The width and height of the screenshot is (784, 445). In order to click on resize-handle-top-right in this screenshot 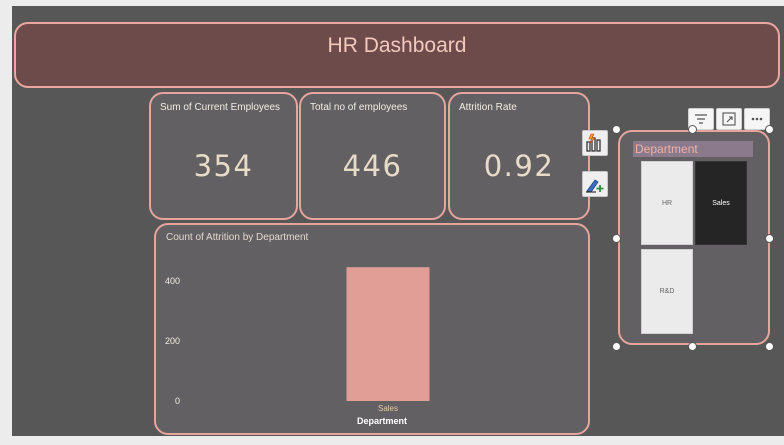, I will do `click(769, 129)`.